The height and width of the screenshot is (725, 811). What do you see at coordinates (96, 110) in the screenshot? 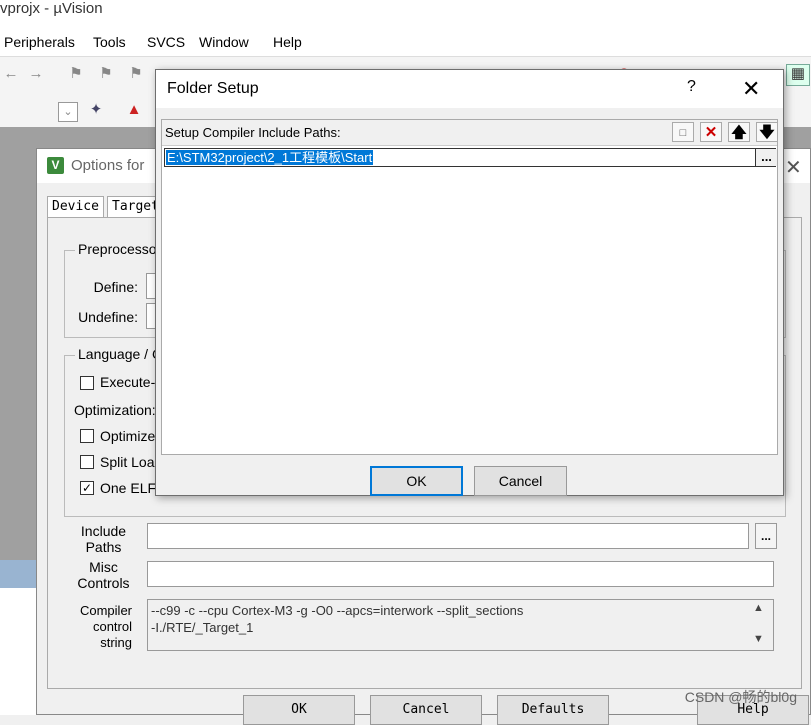
I see `magic-wand-icon: ✦` at bounding box center [96, 110].